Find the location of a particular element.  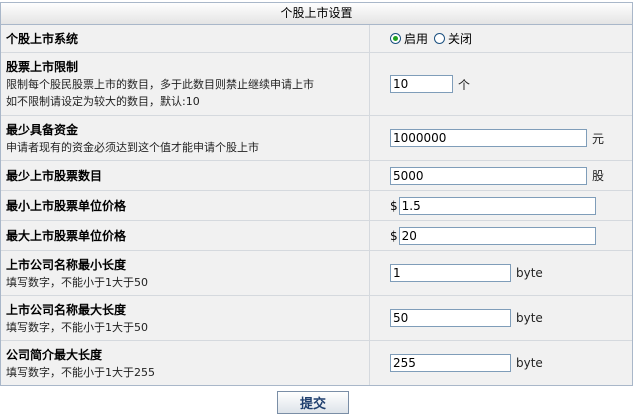

row-control: 股 is located at coordinates (501, 175).